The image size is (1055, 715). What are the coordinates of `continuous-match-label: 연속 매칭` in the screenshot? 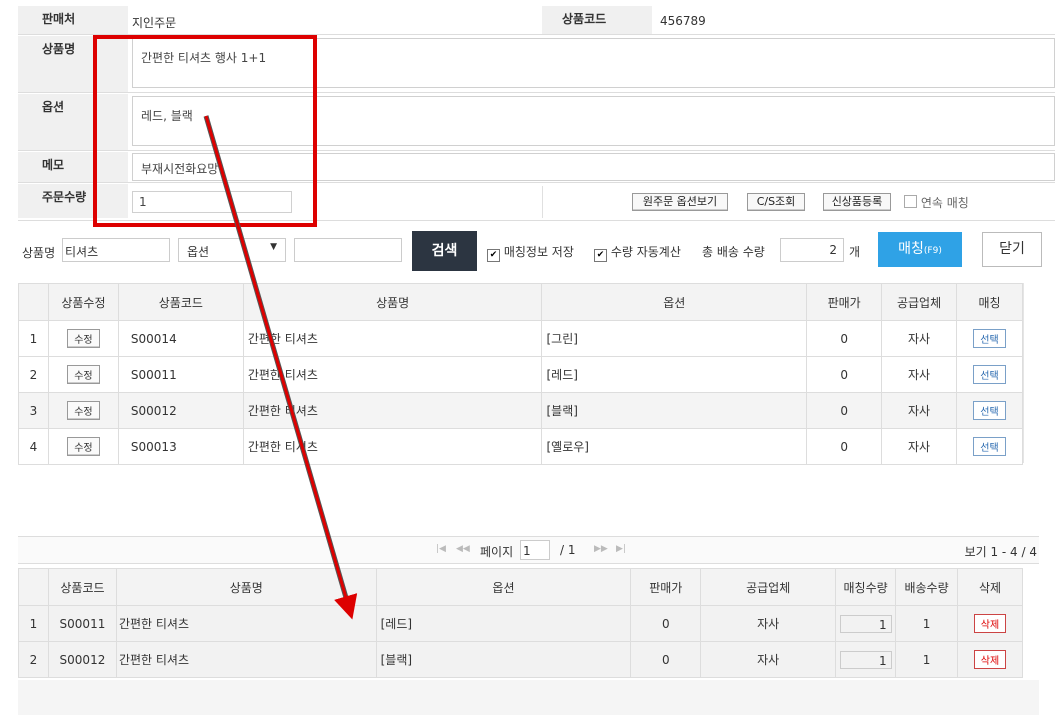 It's located at (944, 203).